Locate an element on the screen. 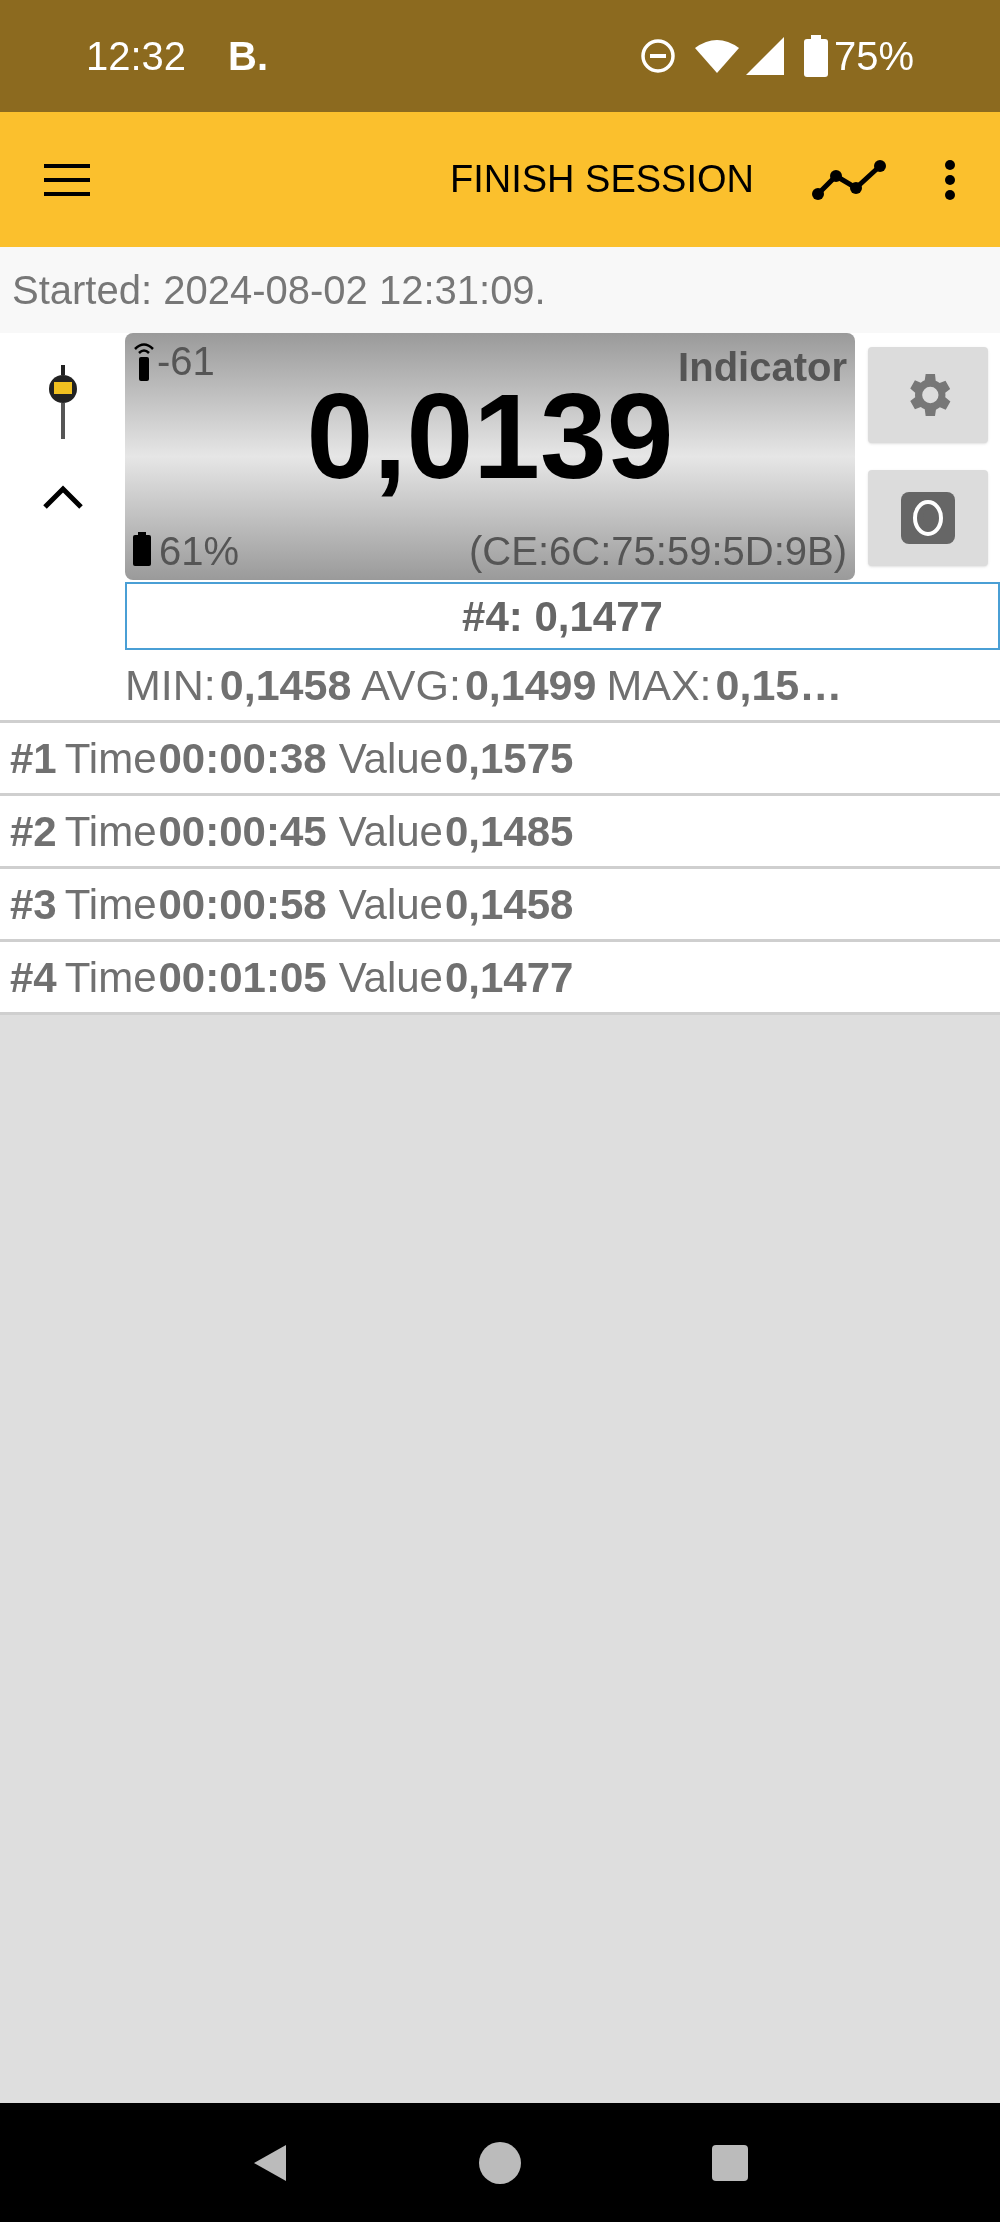  measurement-value: 0,1477 is located at coordinates (509, 977).